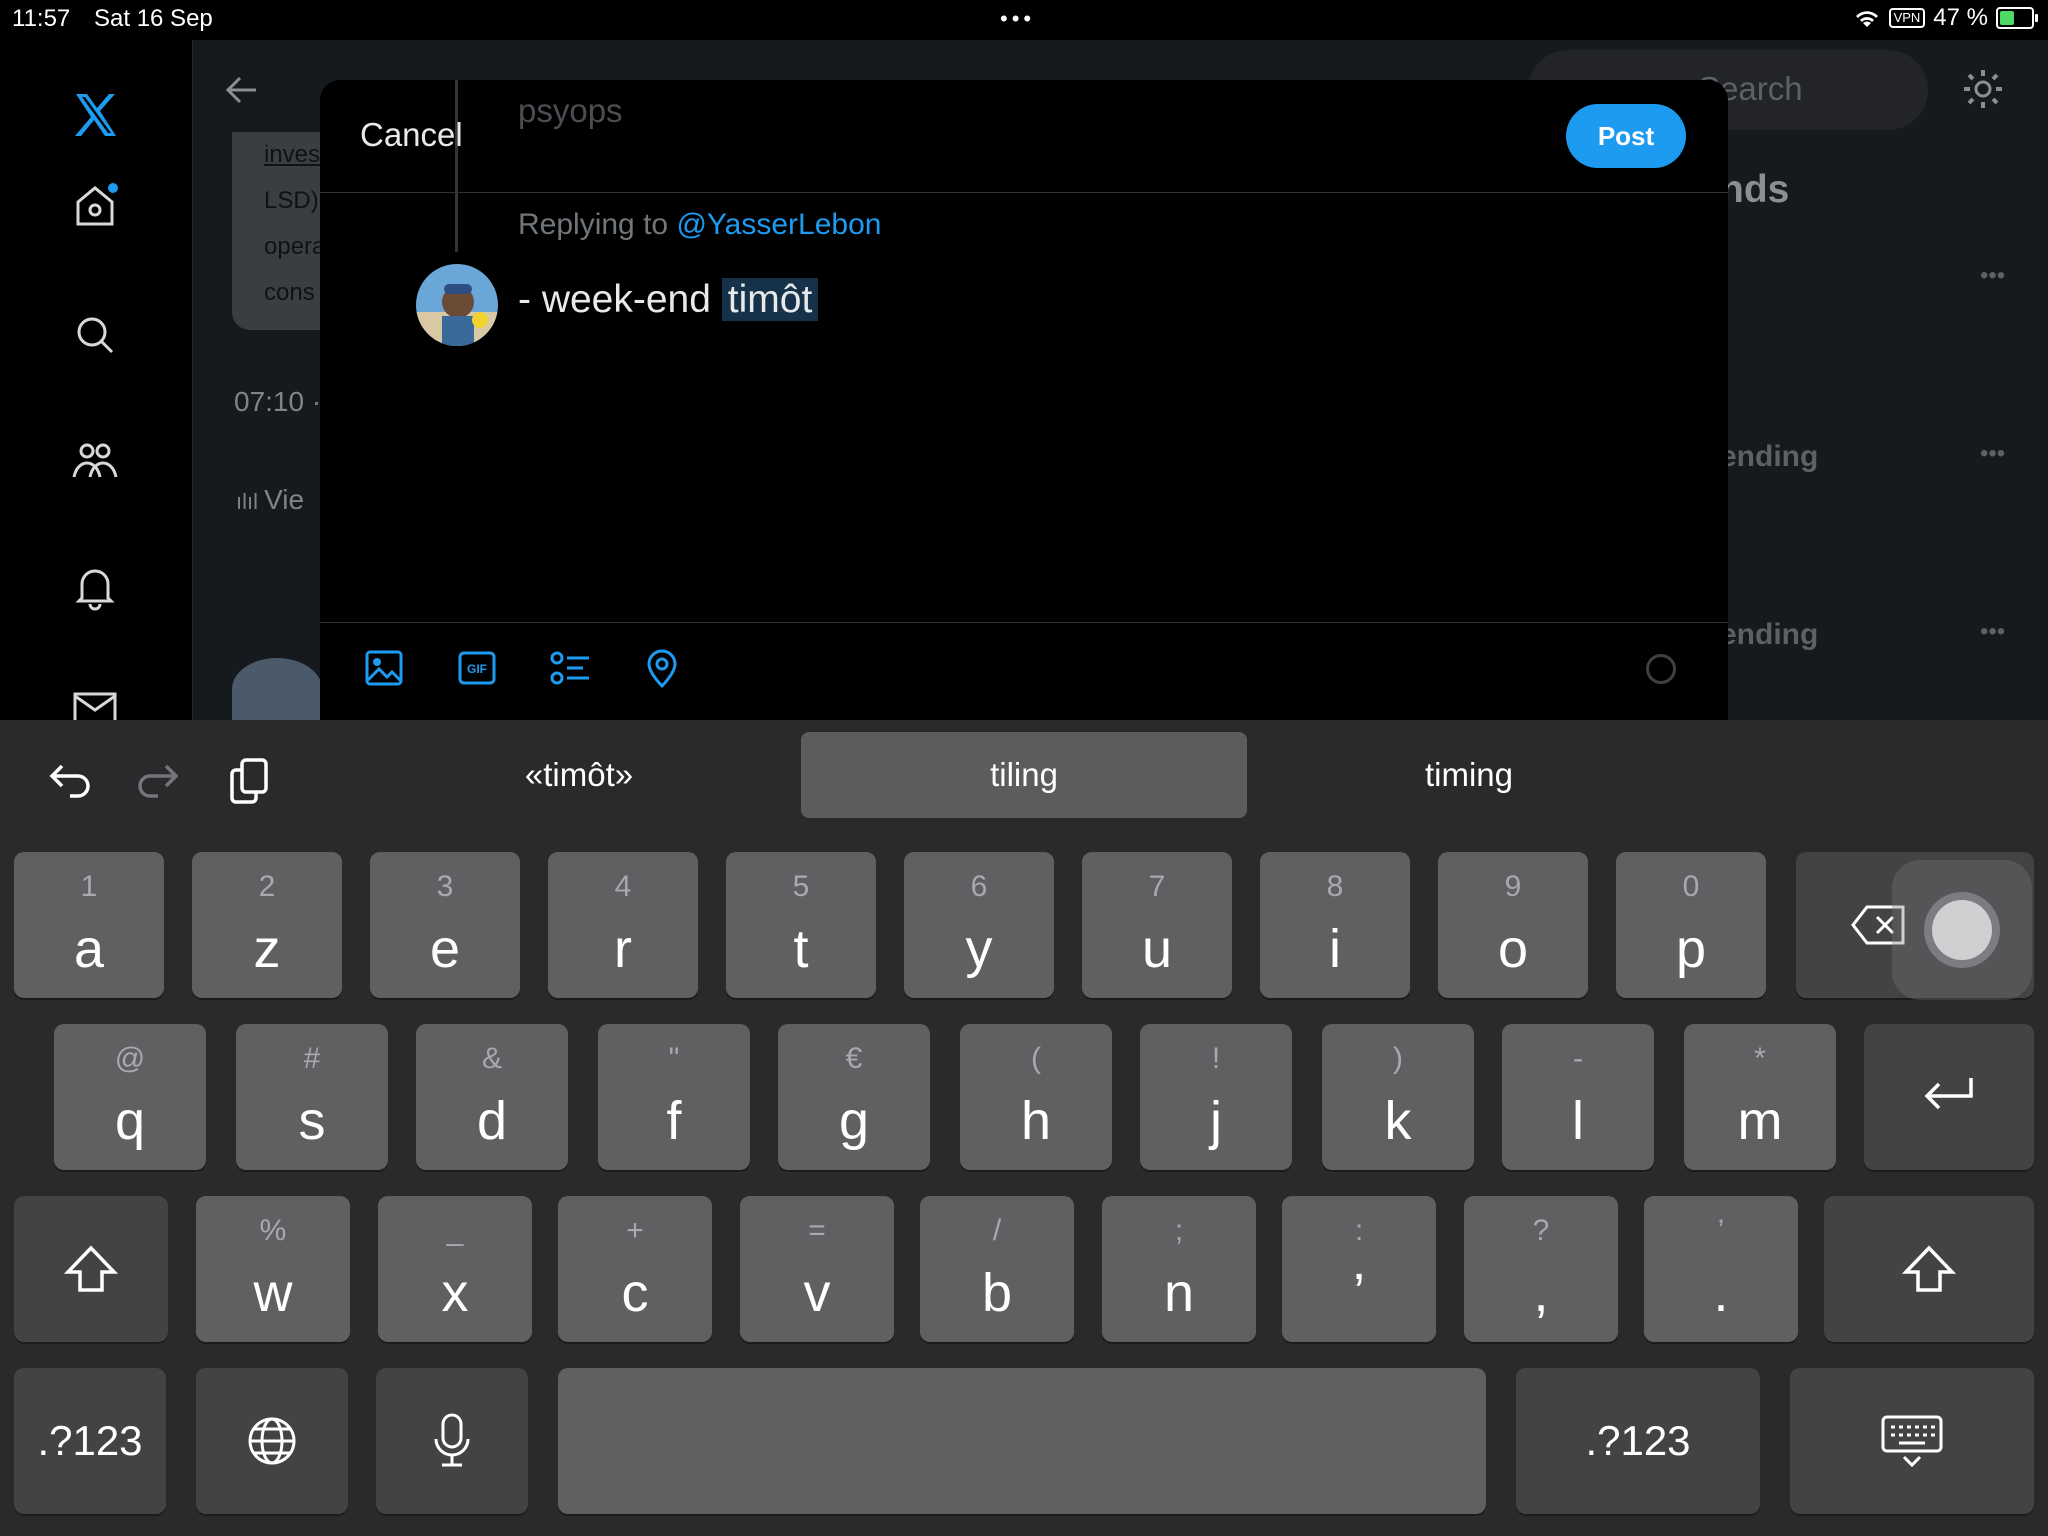 The width and height of the screenshot is (2048, 1536). What do you see at coordinates (95, 335) in the screenshot?
I see `search-icon` at bounding box center [95, 335].